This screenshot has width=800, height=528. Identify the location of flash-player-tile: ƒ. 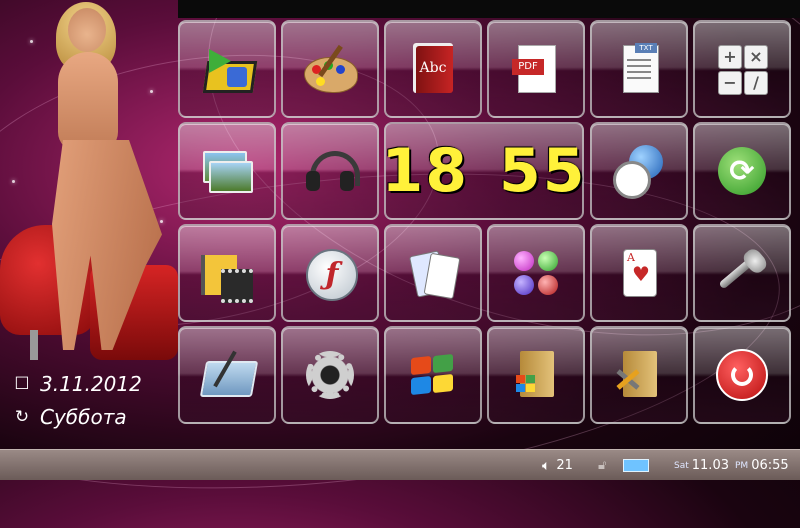
(330, 273).